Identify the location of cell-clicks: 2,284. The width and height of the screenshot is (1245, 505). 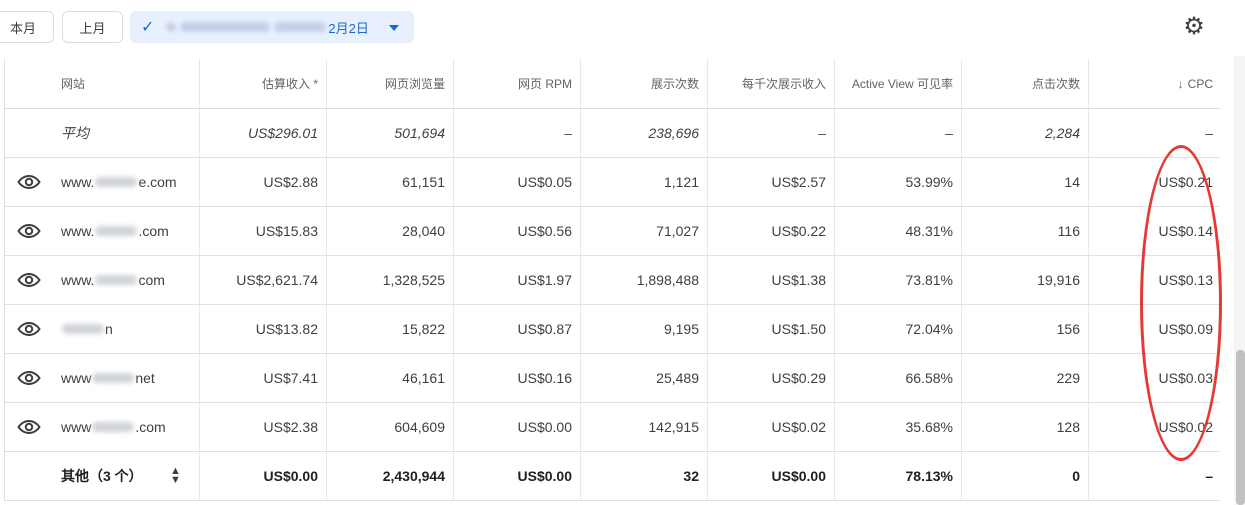
(1025, 133).